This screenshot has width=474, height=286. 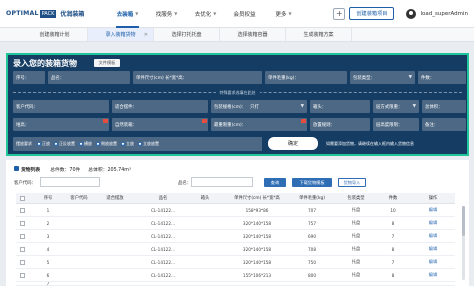 I want to click on placement-rule-field: 放置规则：, so click(x=340, y=124).